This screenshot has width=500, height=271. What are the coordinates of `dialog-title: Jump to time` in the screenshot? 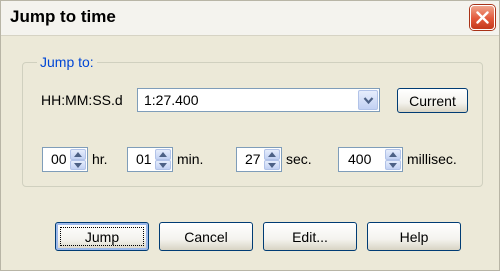 It's located at (63, 16).